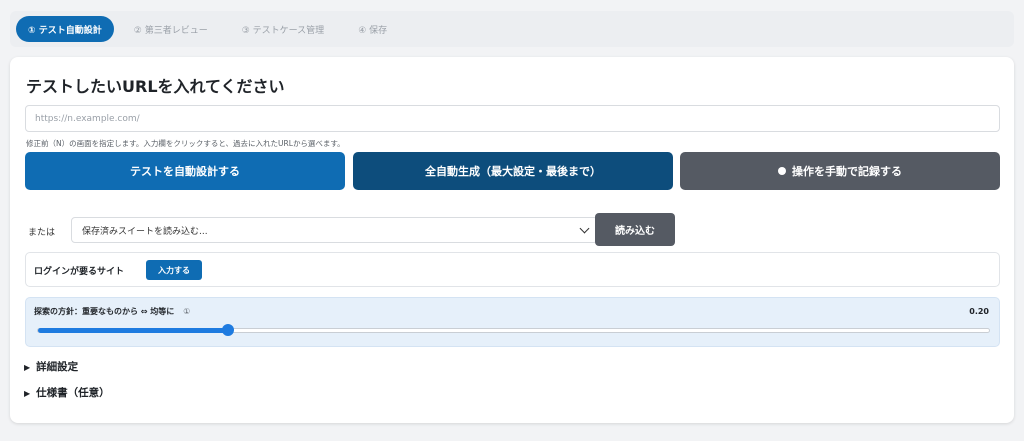 Image resolution: width=1024 pixels, height=441 pixels. What do you see at coordinates (283, 29) in the screenshot?
I see `step-testcase-management: ③ テストケース管理` at bounding box center [283, 29].